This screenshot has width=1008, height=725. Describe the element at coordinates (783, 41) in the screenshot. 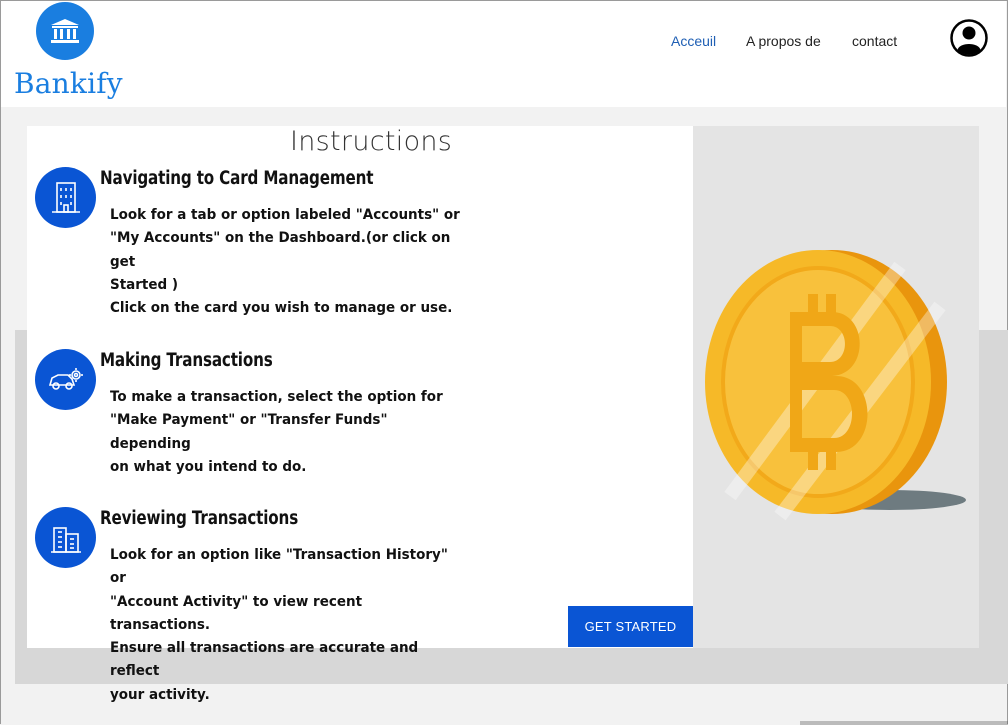

I see `nav-link-about: A propos de` at that location.